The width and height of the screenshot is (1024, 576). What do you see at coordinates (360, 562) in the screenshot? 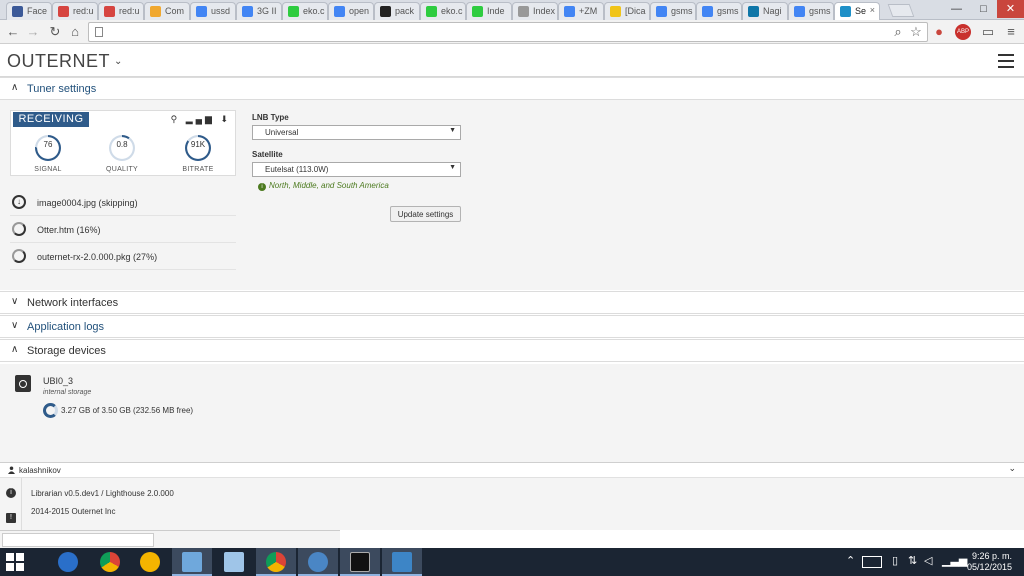
I see `taskbar-app-terminal` at bounding box center [360, 562].